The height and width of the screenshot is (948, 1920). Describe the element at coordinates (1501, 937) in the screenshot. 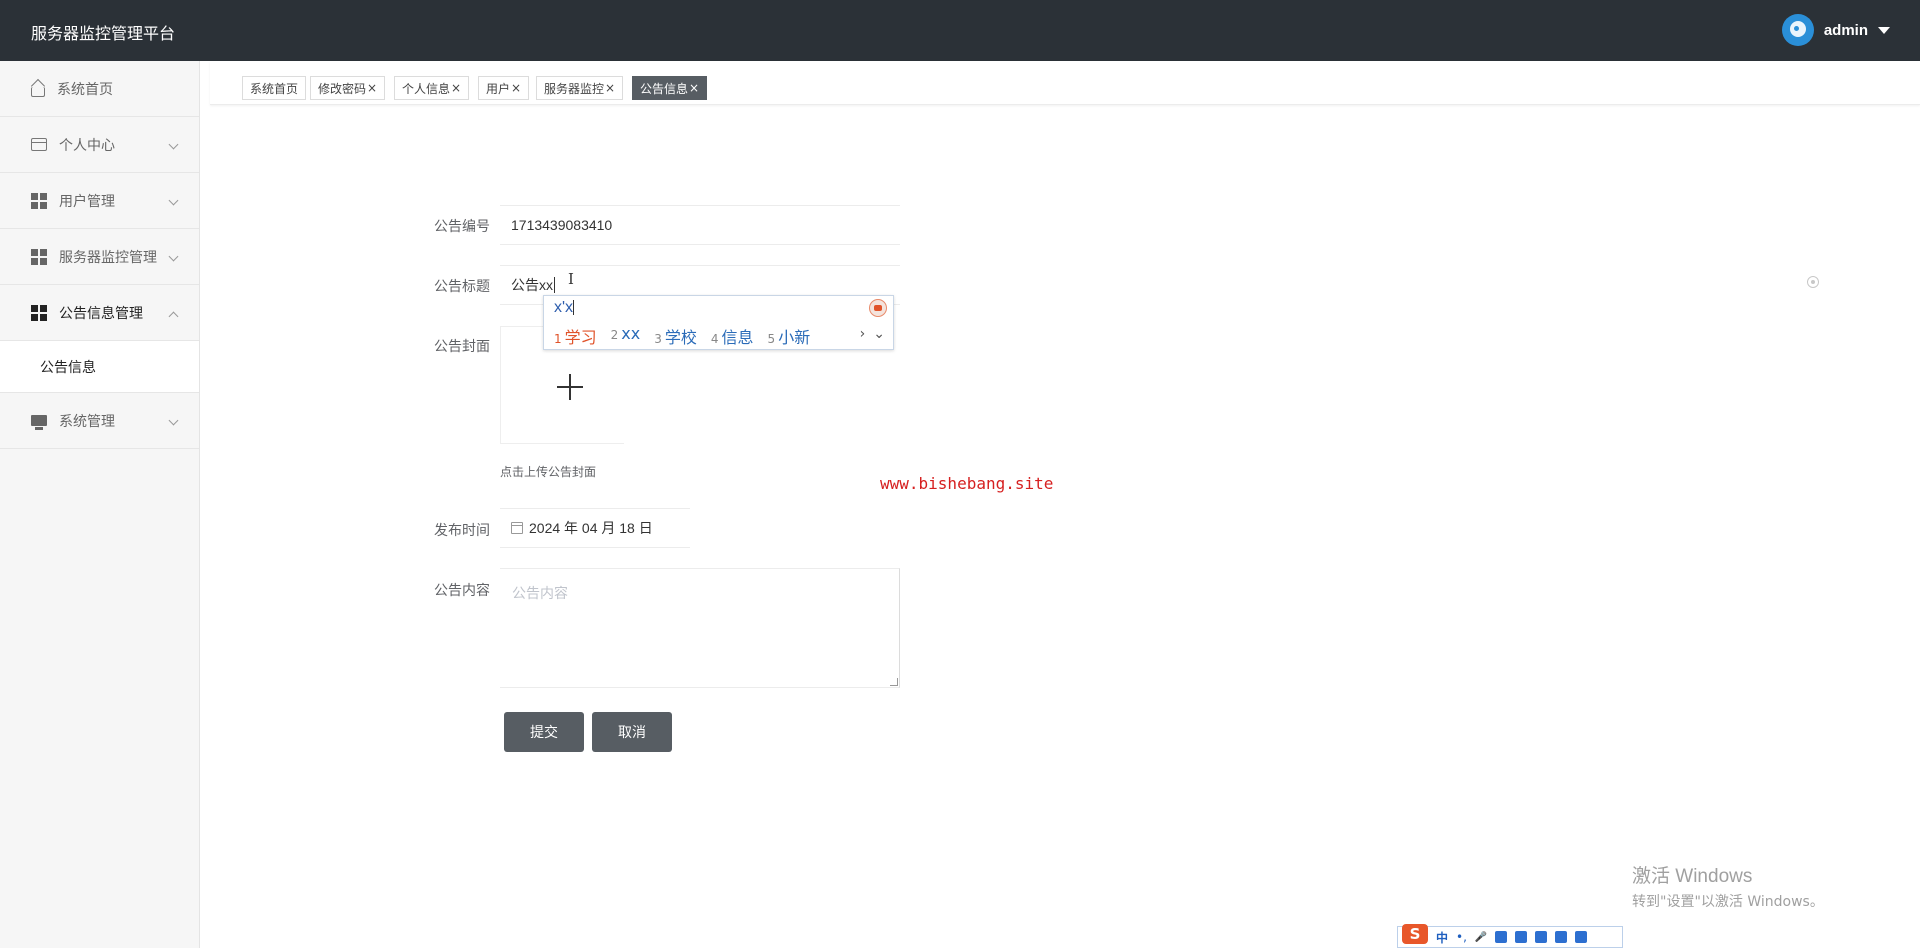

I see `keyboard-icon` at that location.